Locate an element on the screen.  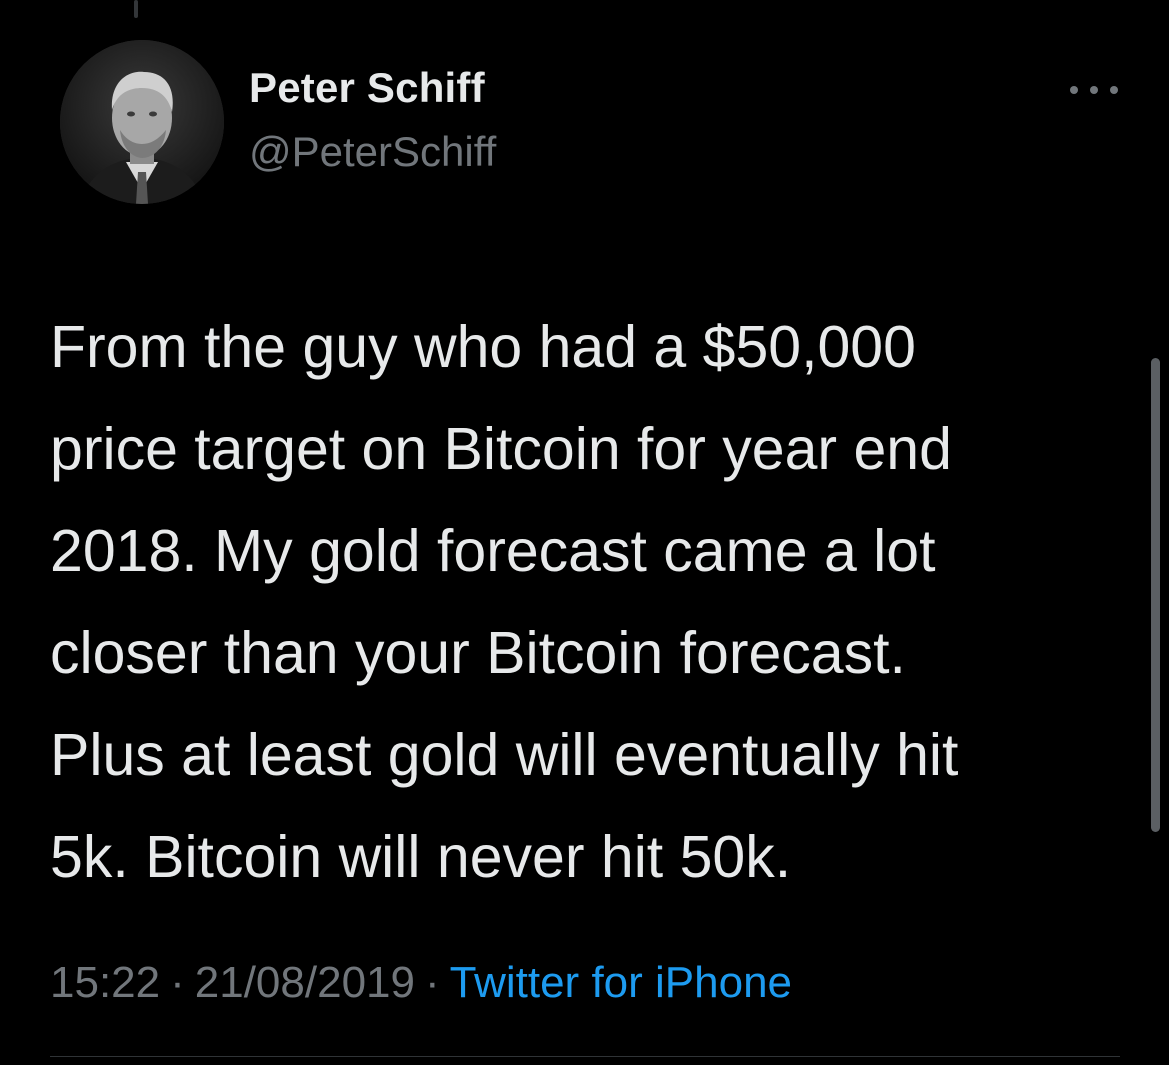
tweet-date: 21/08/2019 is located at coordinates (305, 982).